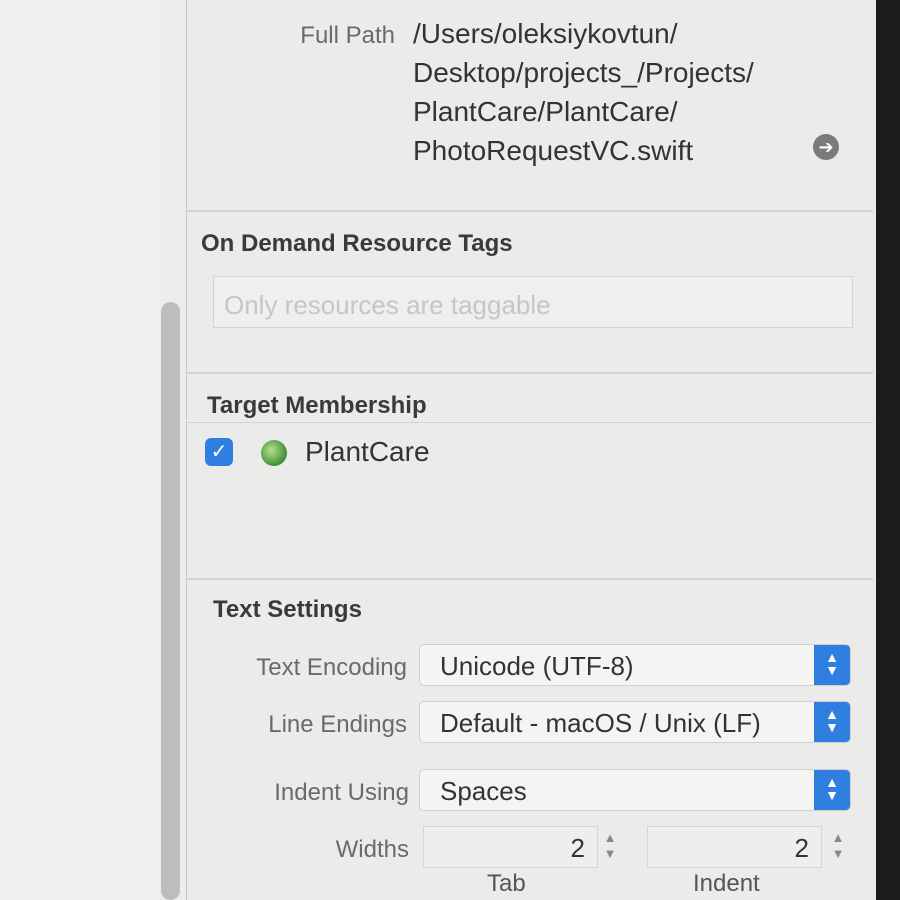 The image size is (900, 900). Describe the element at coordinates (537, 666) in the screenshot. I see `text-encoding-value: Unicode (UTF-8)` at that location.